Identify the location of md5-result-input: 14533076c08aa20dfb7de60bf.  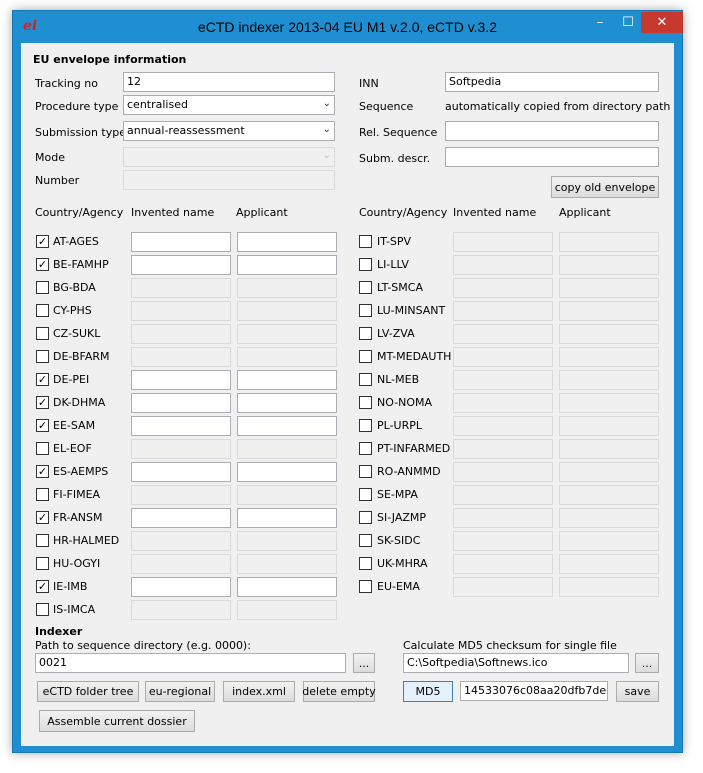
(534, 691).